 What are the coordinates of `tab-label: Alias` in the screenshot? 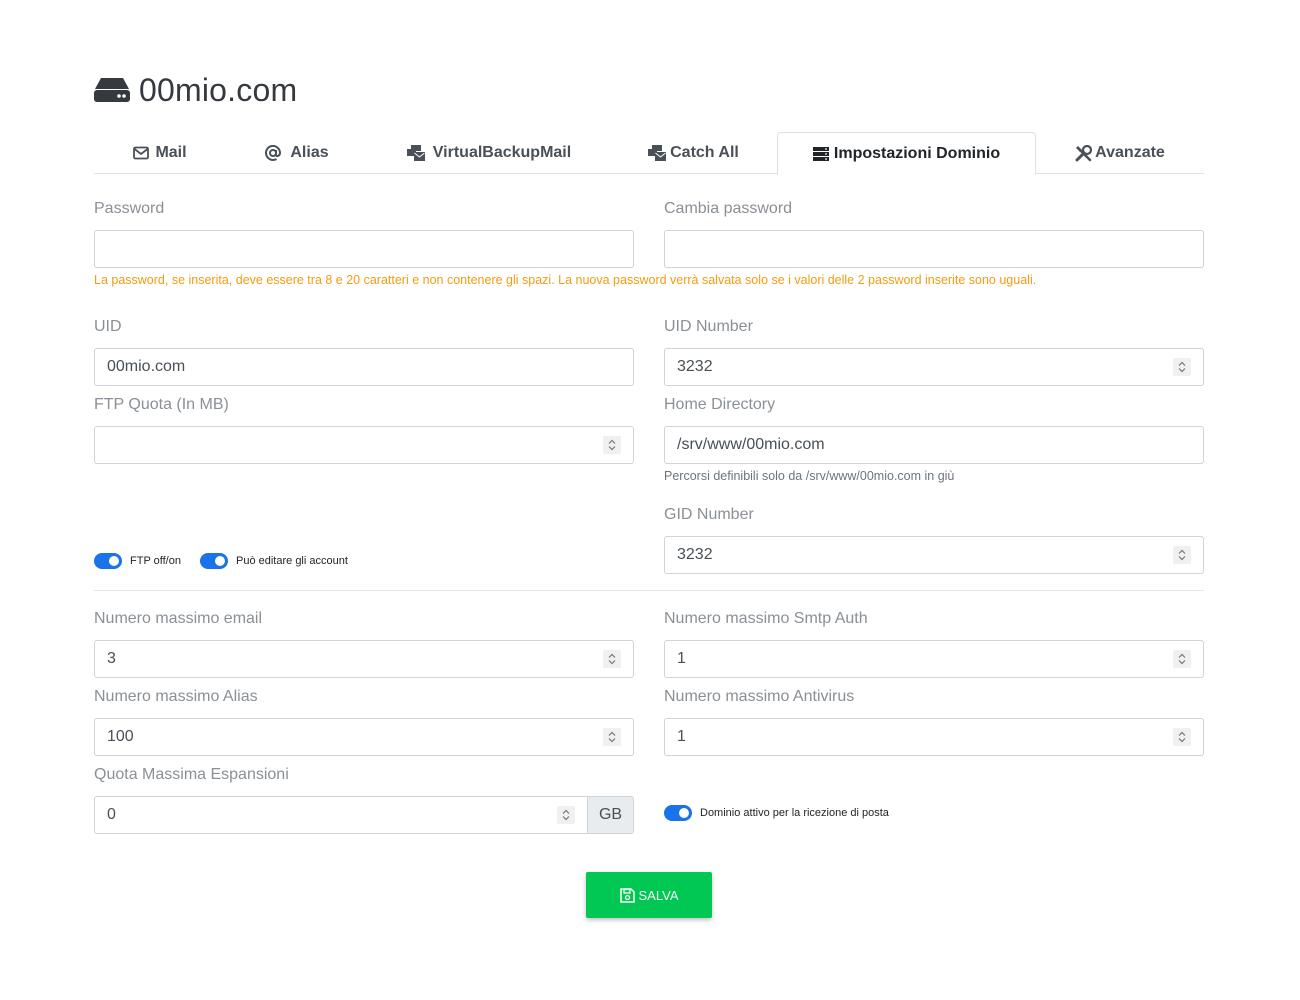 It's located at (309, 152).